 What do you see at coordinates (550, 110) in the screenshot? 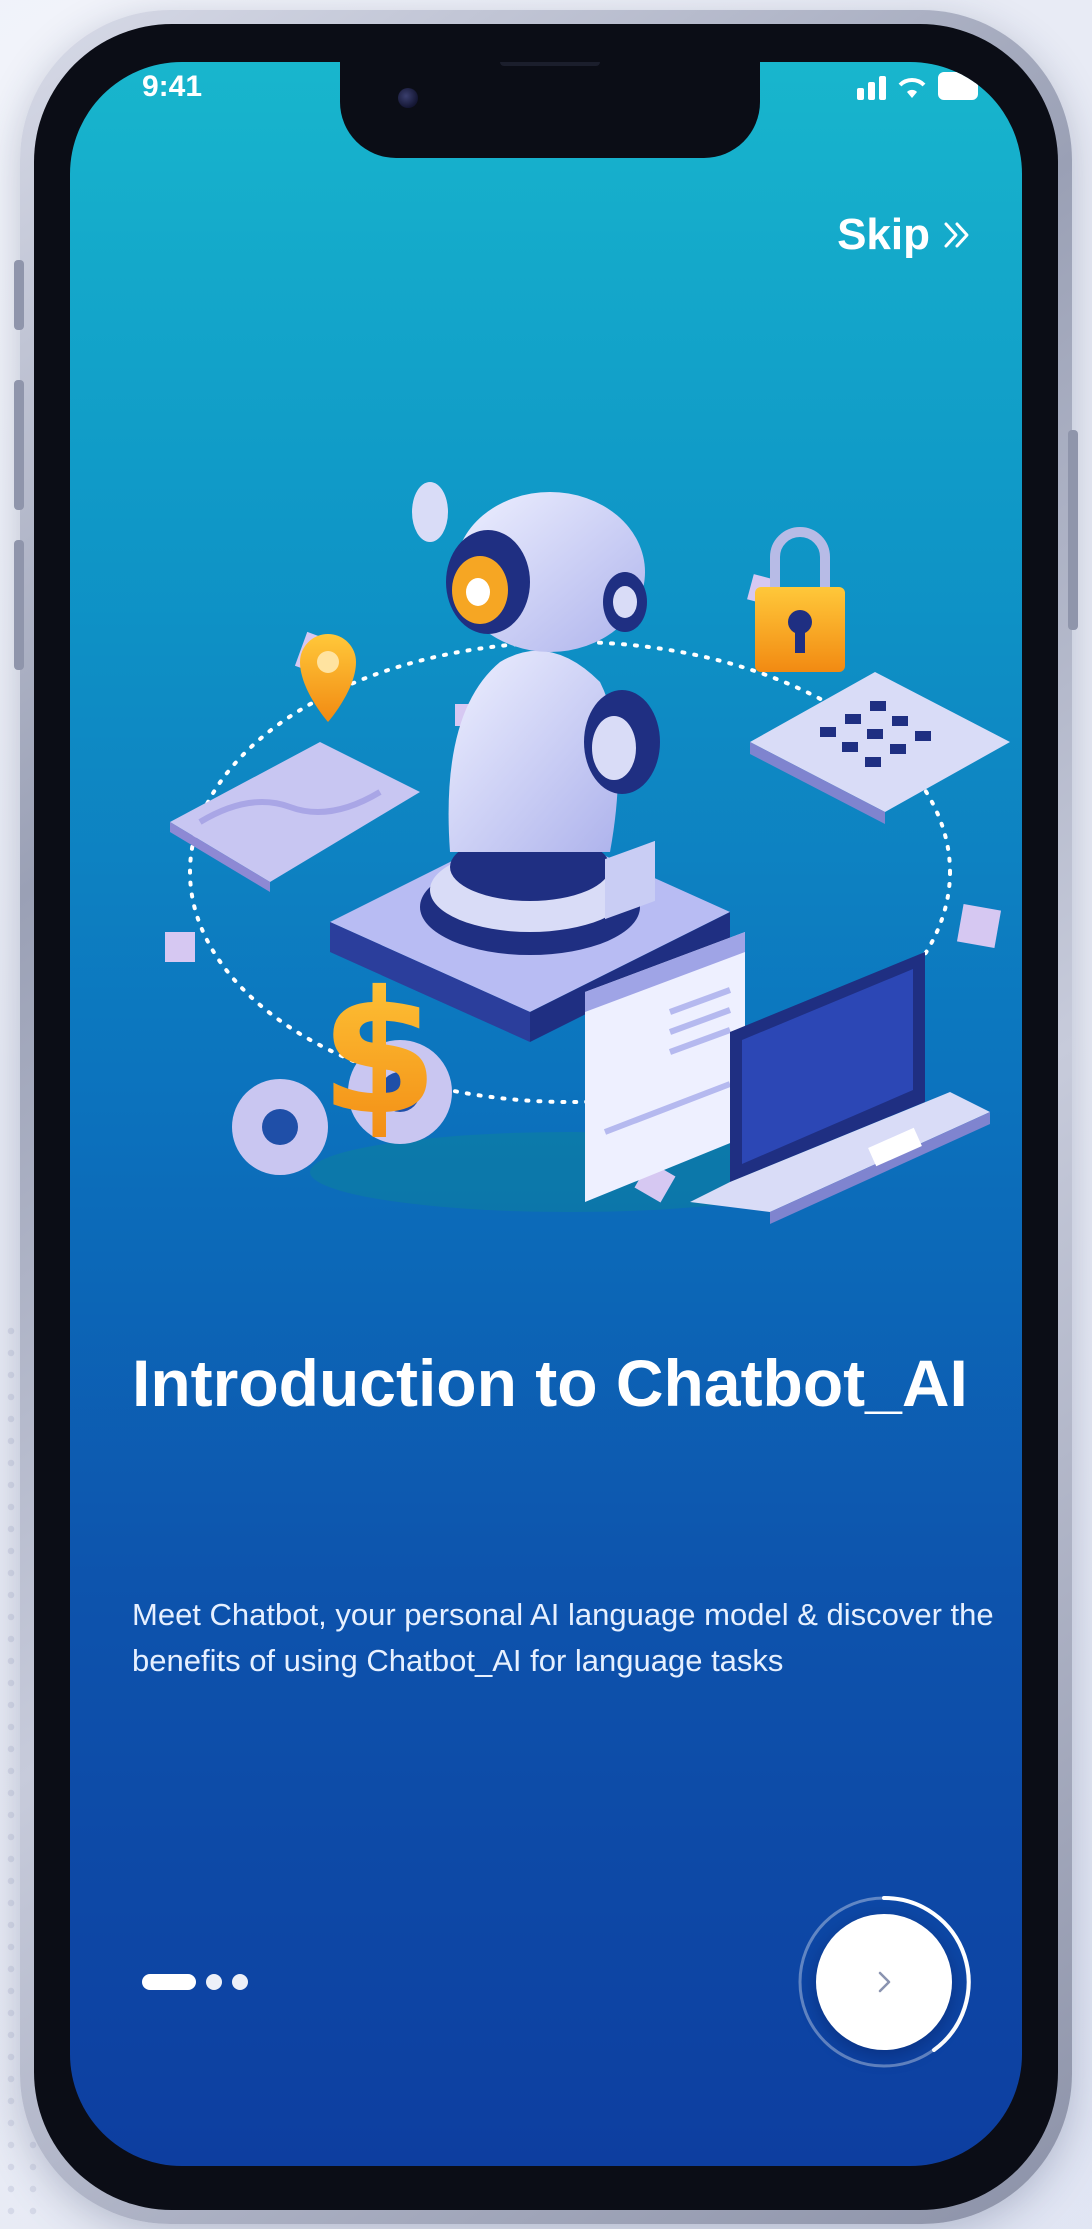
I see `phone-notch` at bounding box center [550, 110].